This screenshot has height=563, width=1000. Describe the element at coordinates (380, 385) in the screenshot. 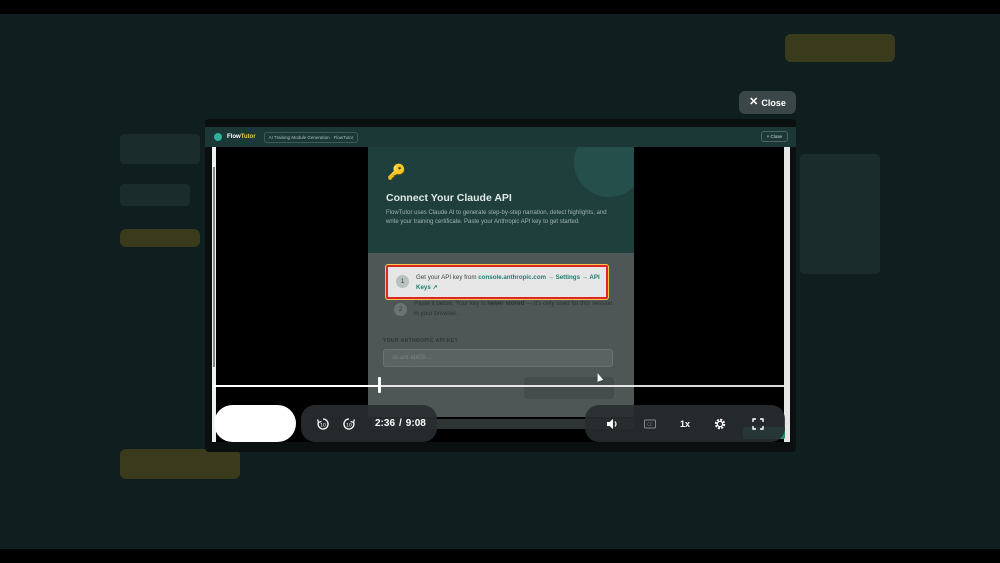

I see `progress-thumb` at that location.